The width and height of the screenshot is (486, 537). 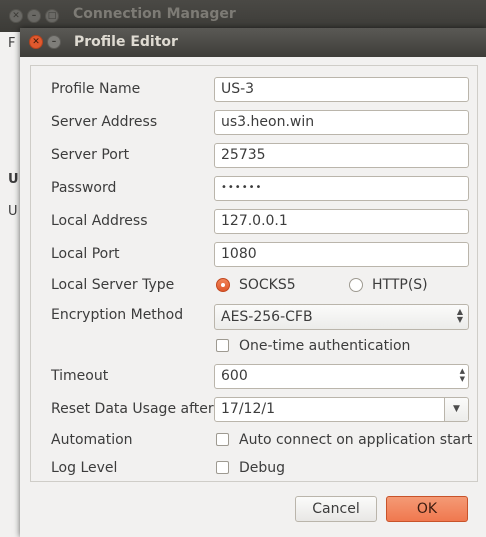 What do you see at coordinates (13, 179) in the screenshot?
I see `bg-list-fragment-1: U` at bounding box center [13, 179].